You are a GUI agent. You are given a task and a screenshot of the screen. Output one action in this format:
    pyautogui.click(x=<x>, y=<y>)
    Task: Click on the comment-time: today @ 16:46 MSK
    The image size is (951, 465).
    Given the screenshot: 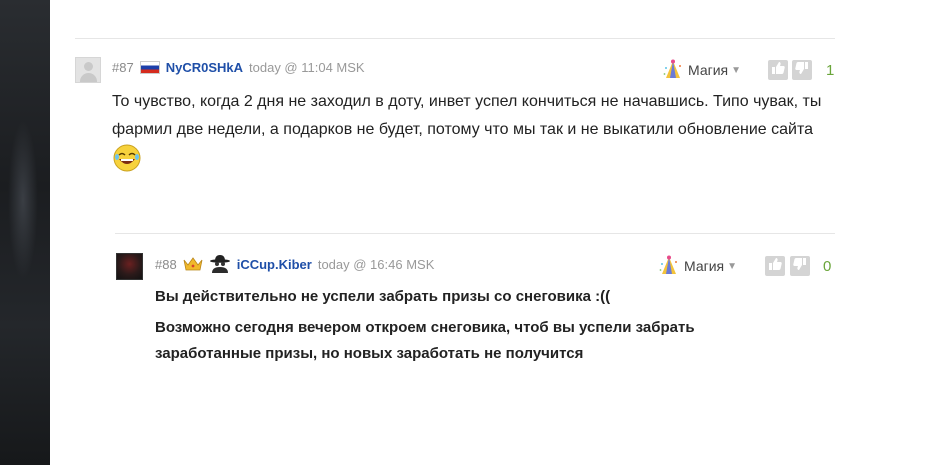 What is the action you would take?
    pyautogui.click(x=376, y=264)
    